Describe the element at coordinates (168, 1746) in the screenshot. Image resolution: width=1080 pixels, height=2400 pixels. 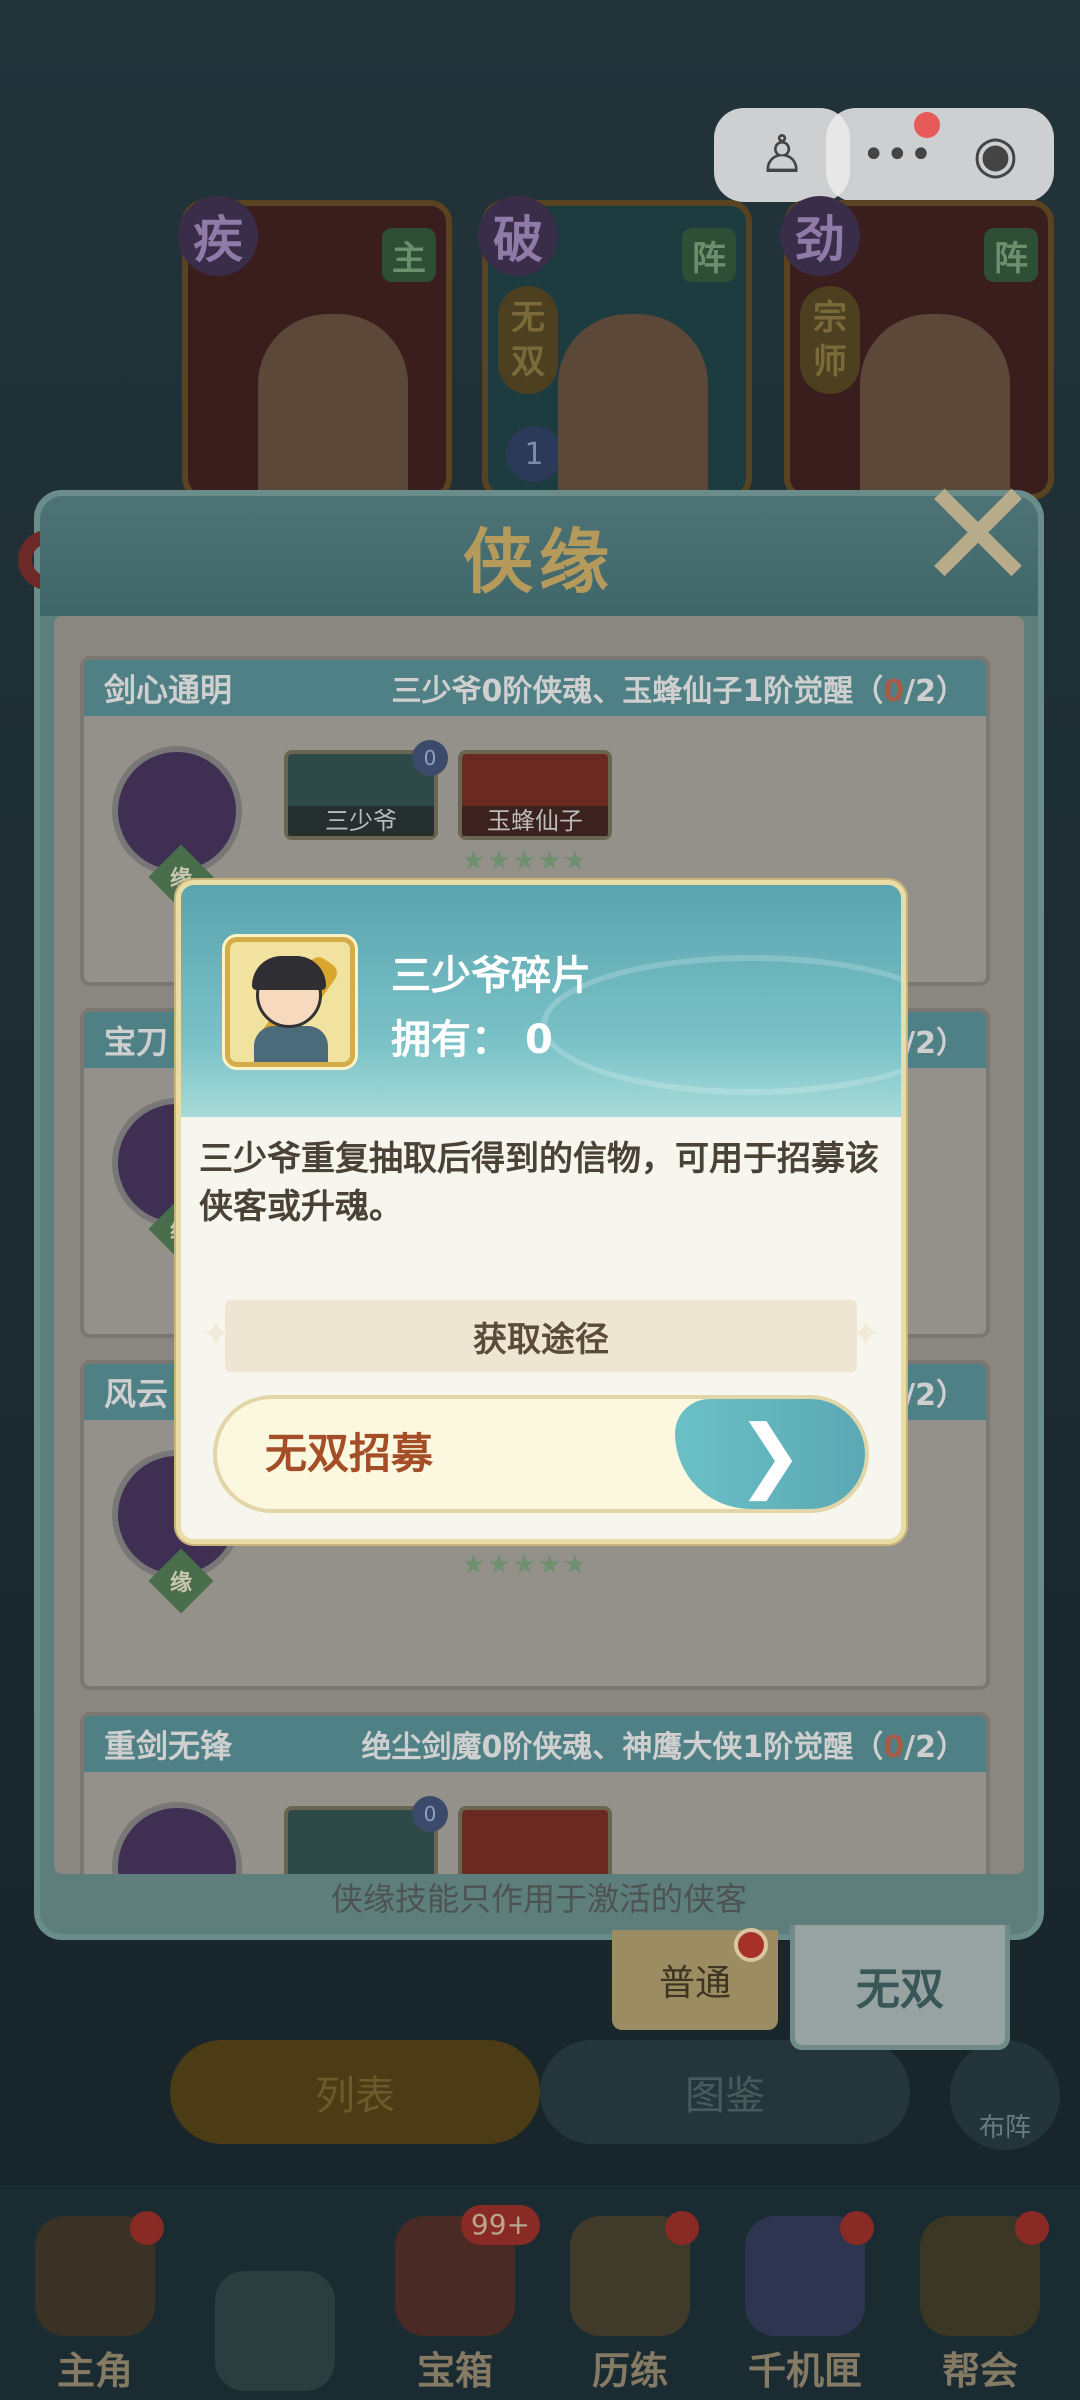
I see `bond-name: 重剑无锋` at that location.